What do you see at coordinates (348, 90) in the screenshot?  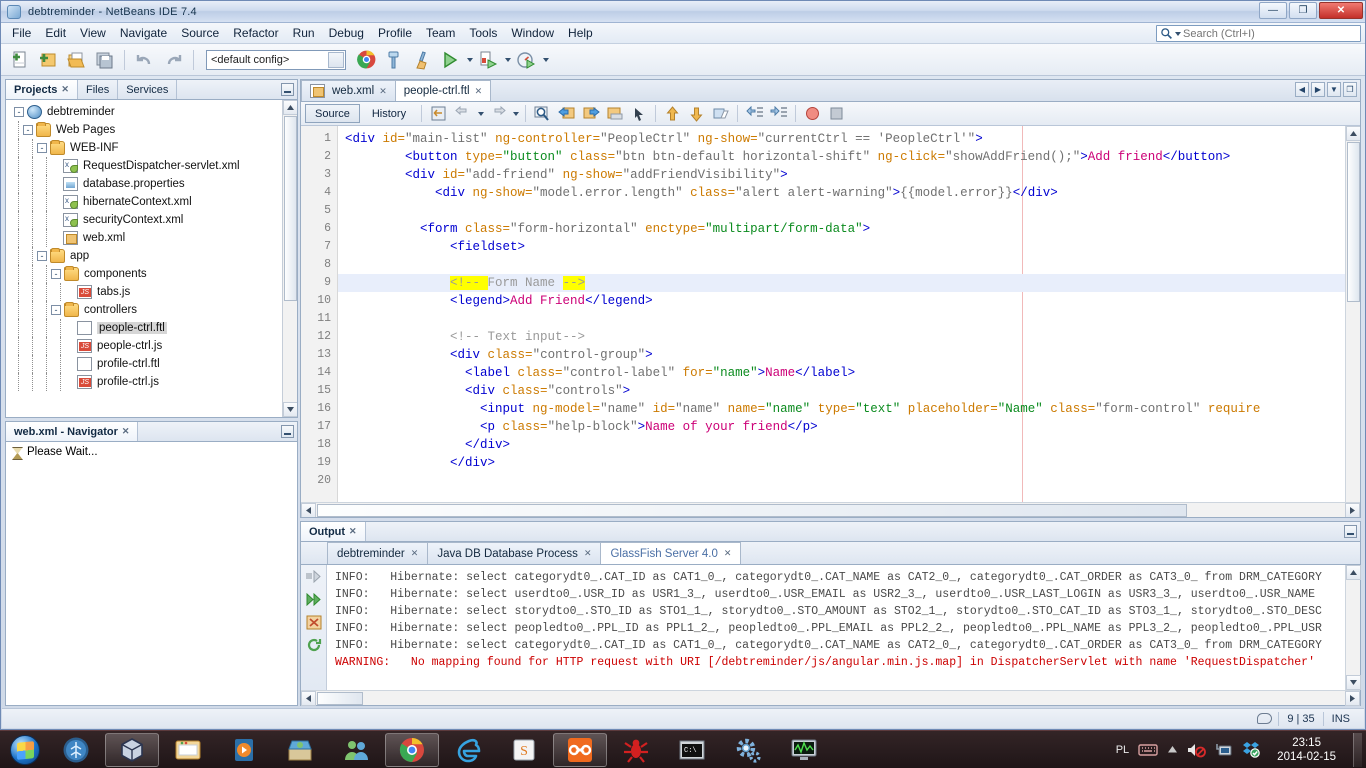 I see `editor-tab-web-xml: web.xml ✕` at bounding box center [348, 90].